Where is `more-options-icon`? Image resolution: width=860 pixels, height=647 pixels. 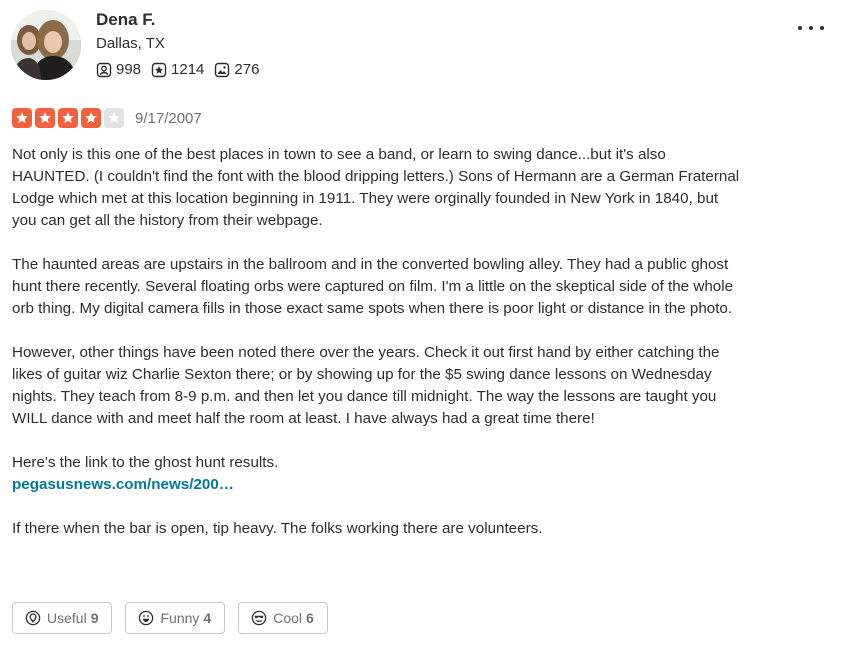
more-options-icon is located at coordinates (800, 28).